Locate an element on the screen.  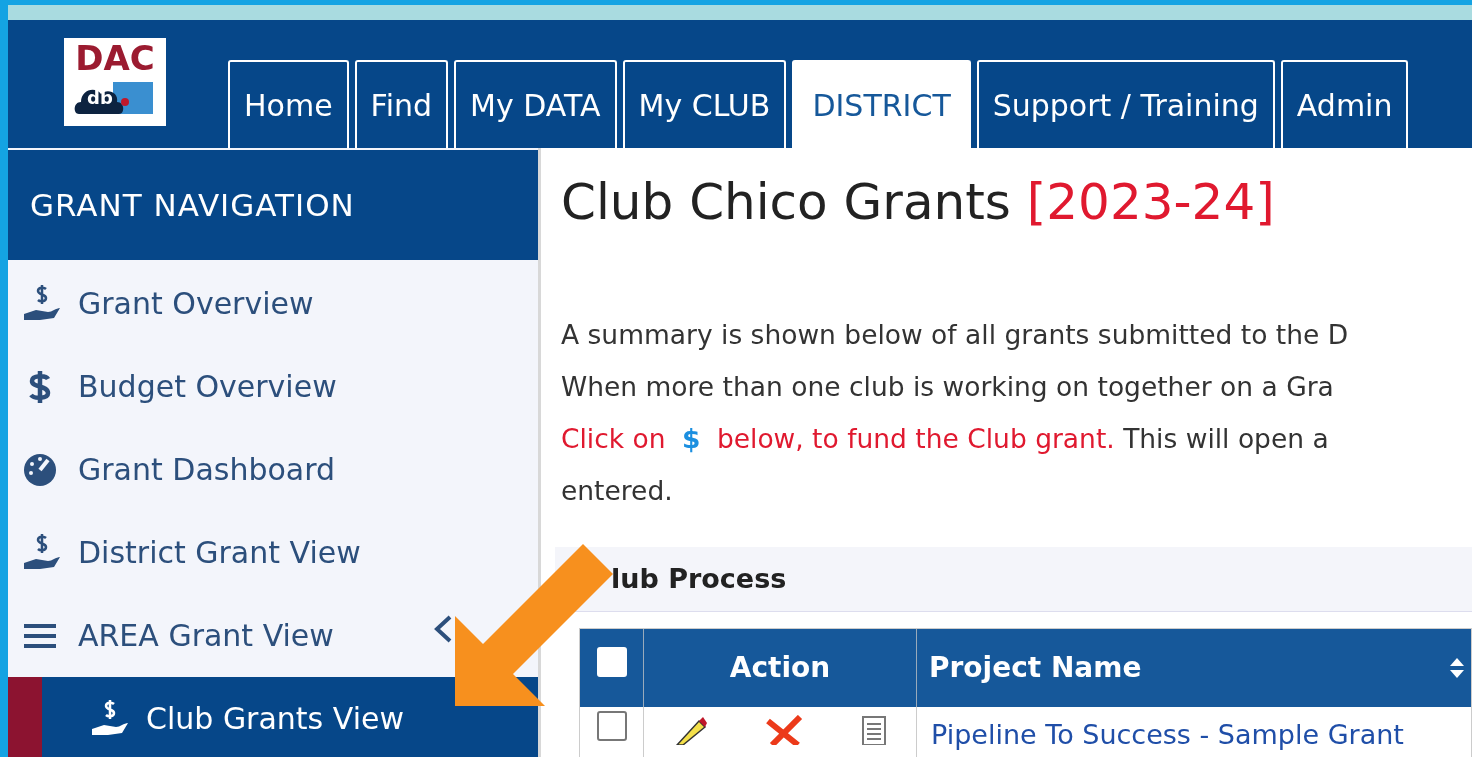
column-header: Action is located at coordinates (780, 668).